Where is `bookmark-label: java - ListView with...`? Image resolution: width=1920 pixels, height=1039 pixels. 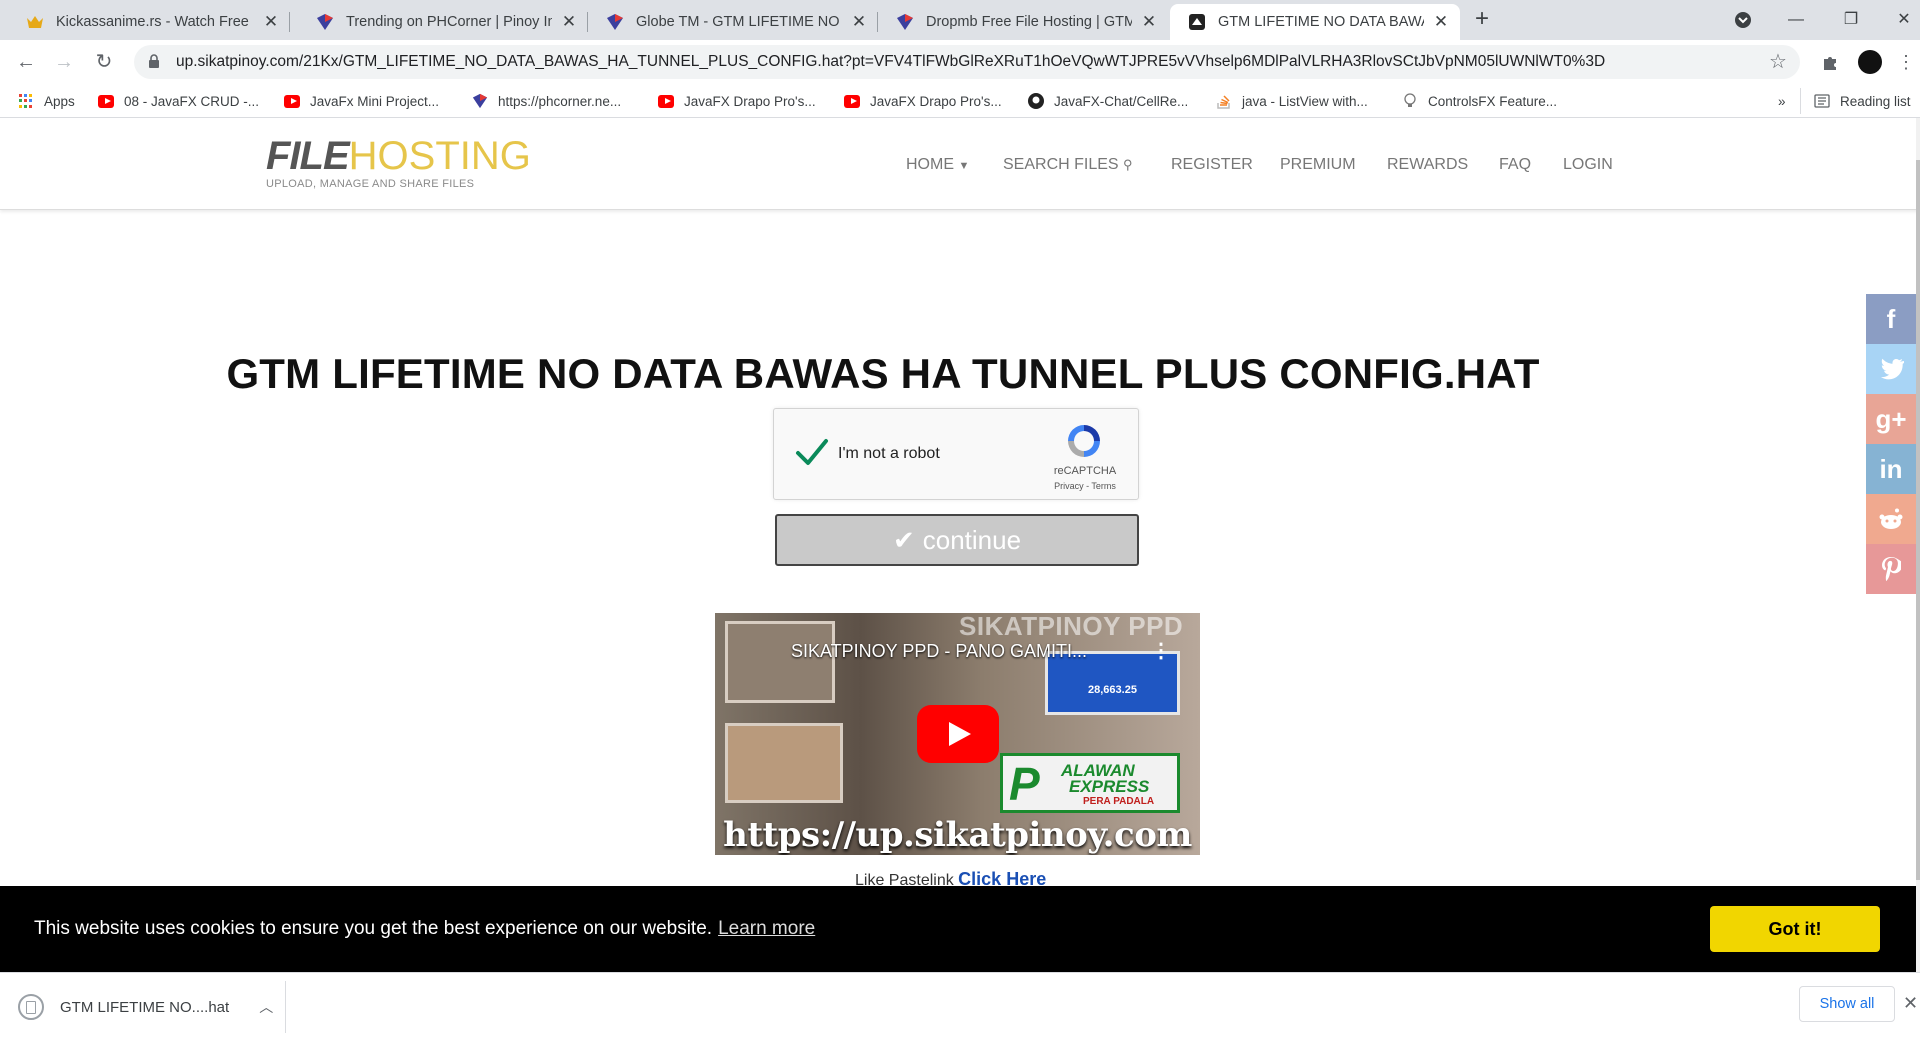 bookmark-label: java - ListView with... is located at coordinates (1305, 101).